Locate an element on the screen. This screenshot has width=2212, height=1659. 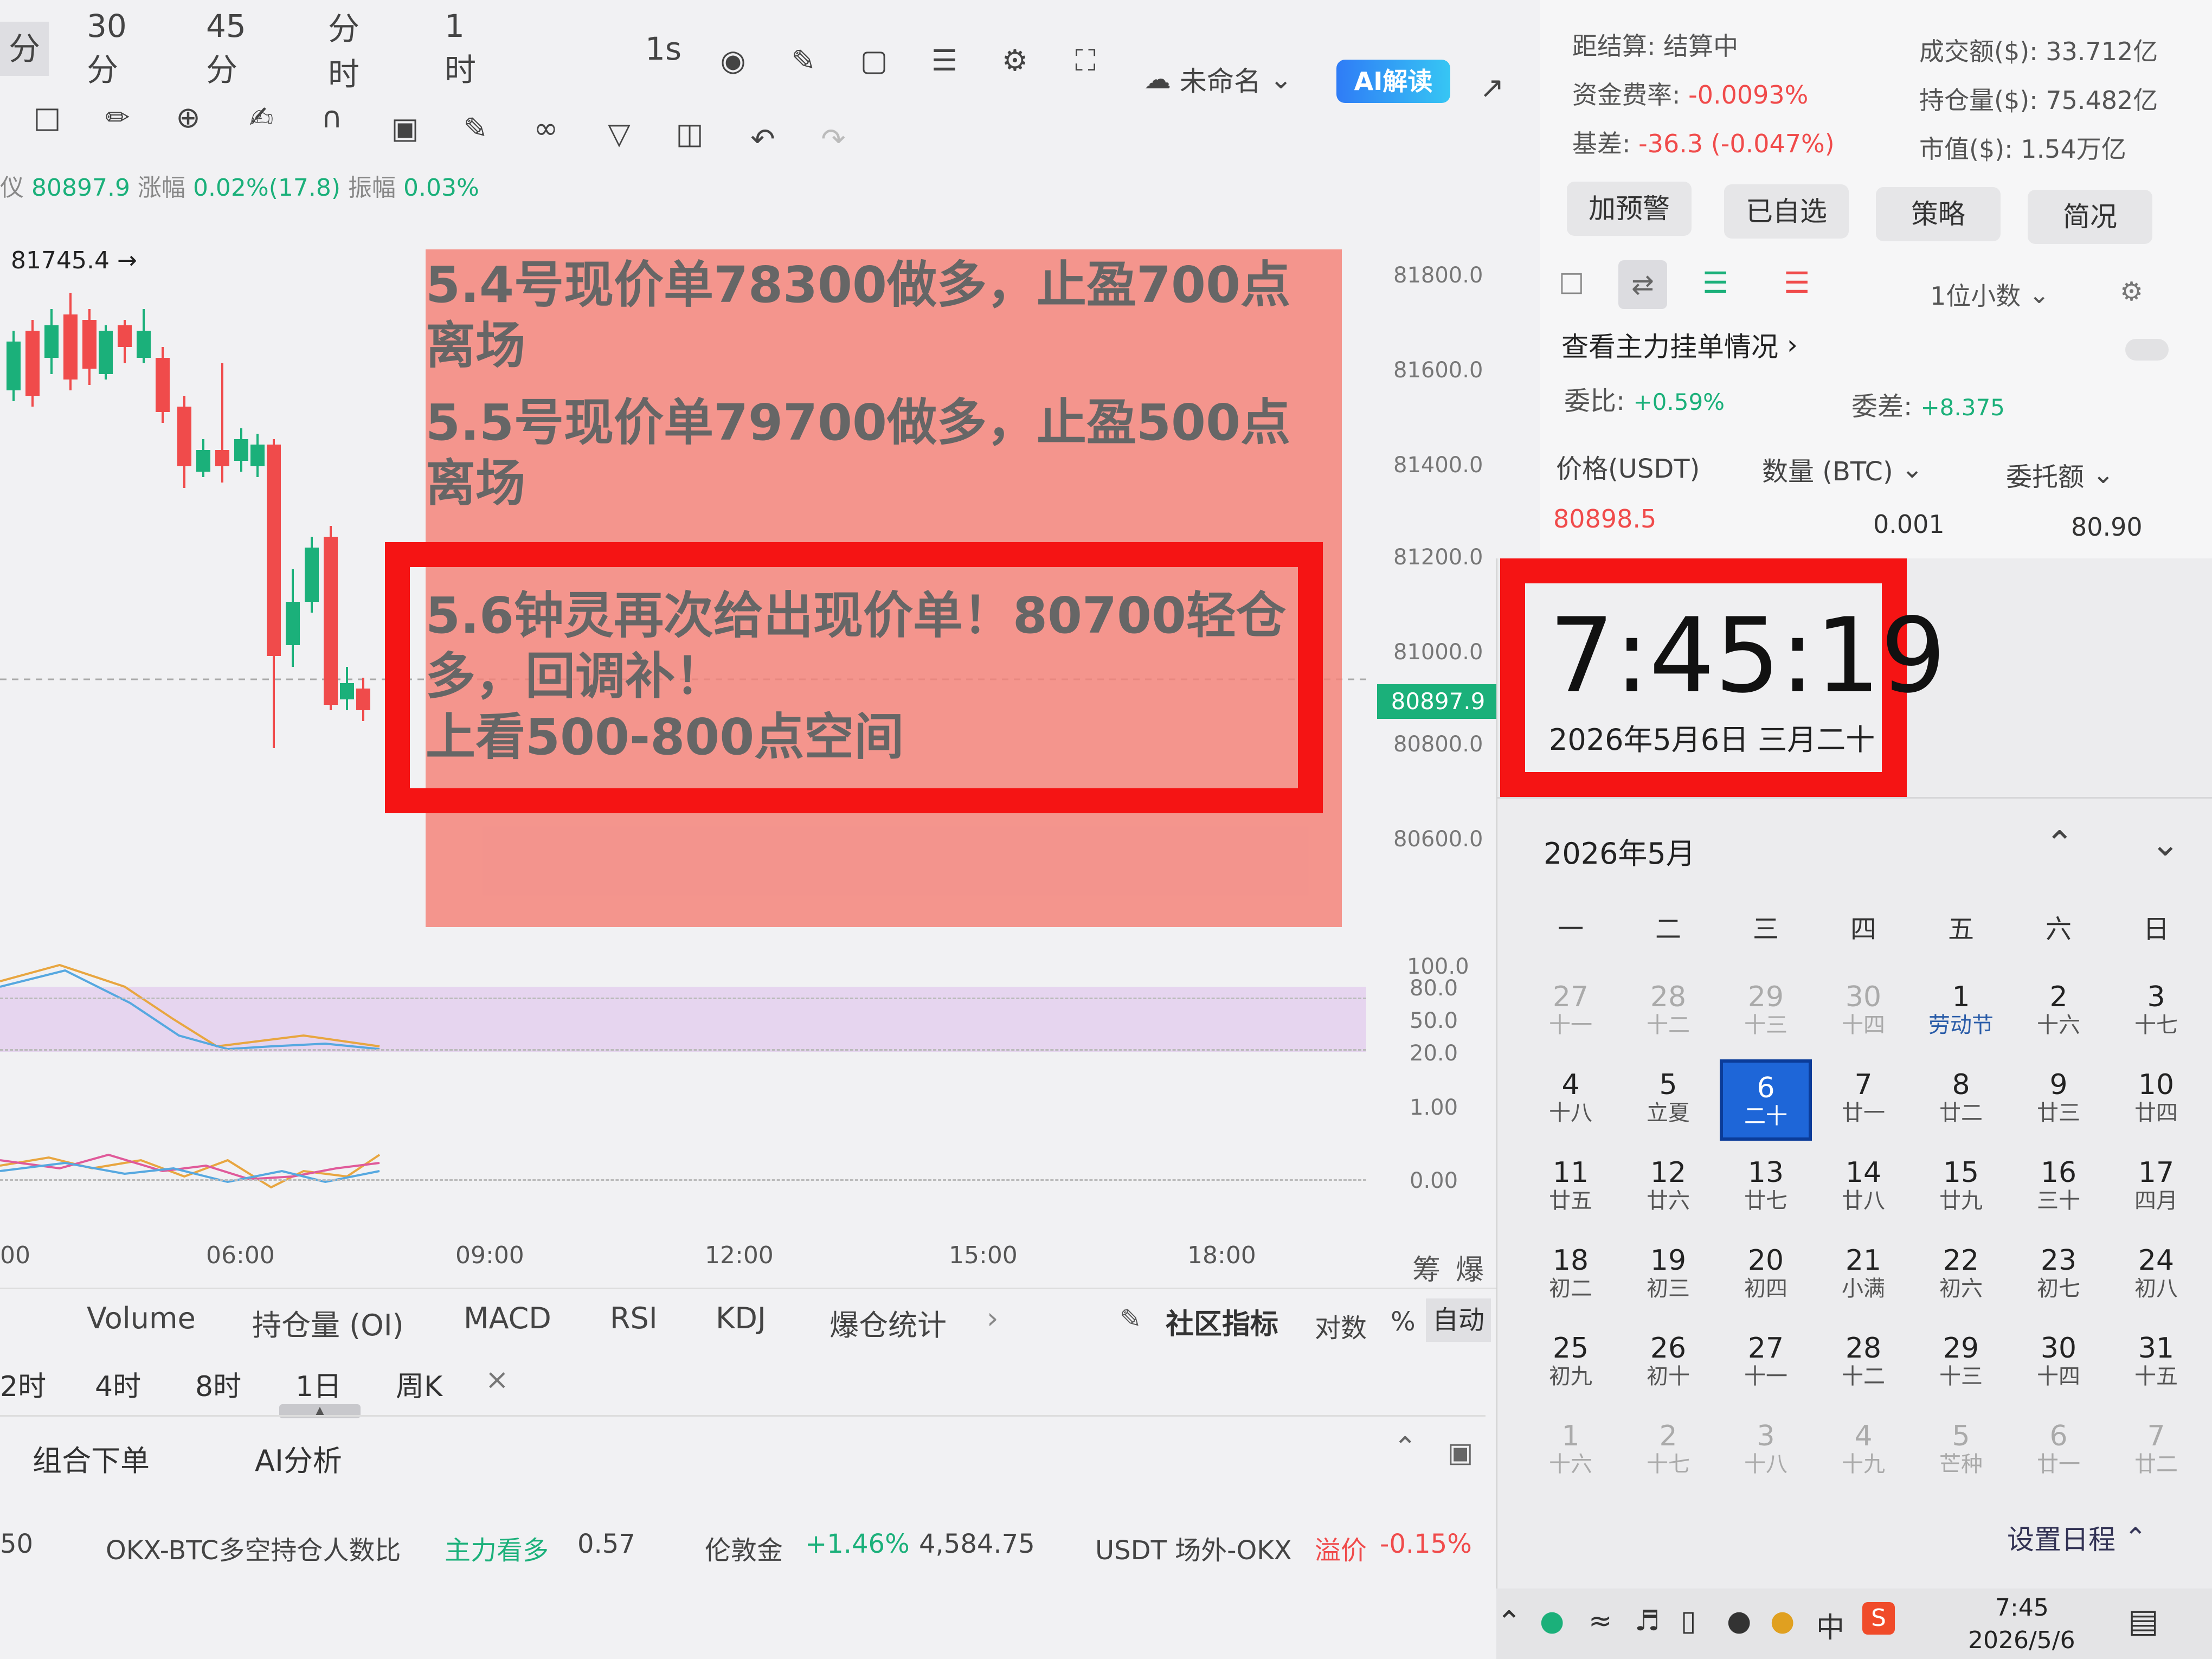
ind-tab-kdj: KDJ is located at coordinates (741, 1318).